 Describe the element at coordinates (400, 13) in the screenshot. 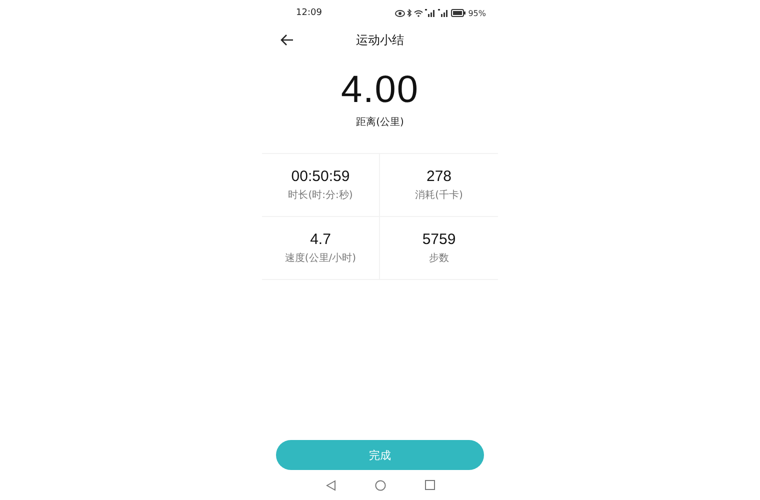

I see `eye-icon` at that location.